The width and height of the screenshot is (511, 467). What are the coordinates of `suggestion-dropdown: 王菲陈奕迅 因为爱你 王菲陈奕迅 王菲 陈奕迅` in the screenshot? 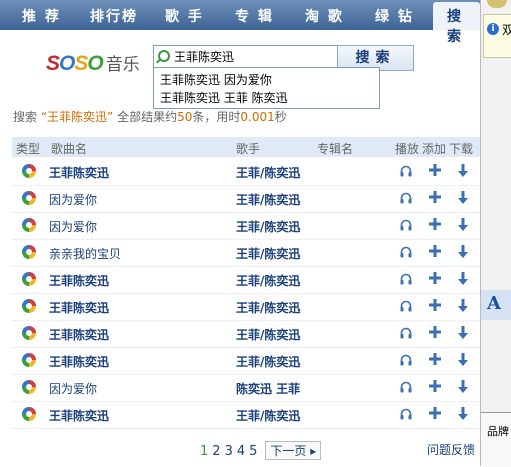 It's located at (266, 88).